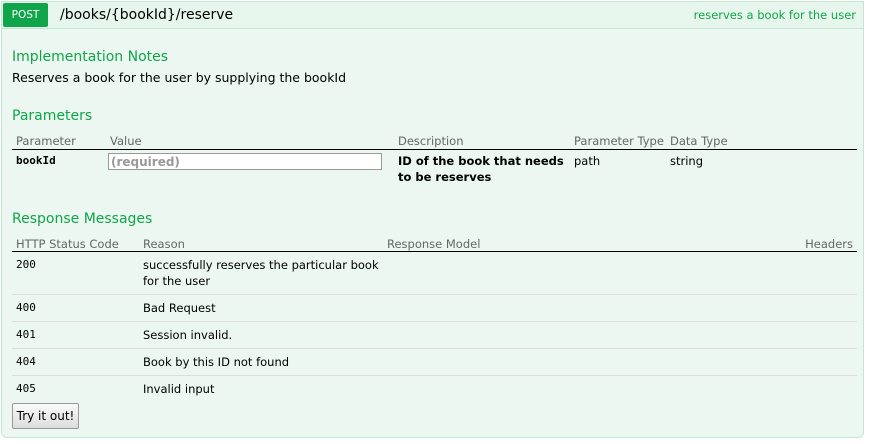  What do you see at coordinates (26, 388) in the screenshot?
I see `response-code: 405` at bounding box center [26, 388].